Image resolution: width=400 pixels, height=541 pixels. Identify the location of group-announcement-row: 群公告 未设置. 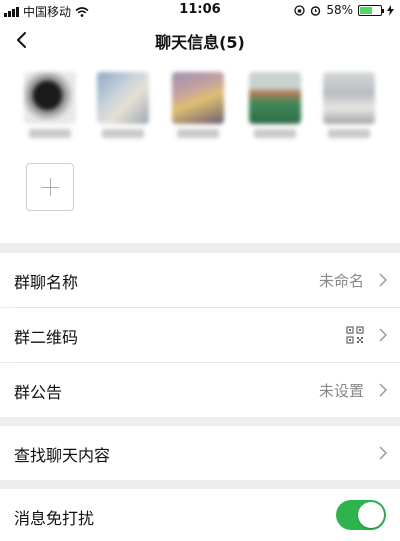
(200, 390).